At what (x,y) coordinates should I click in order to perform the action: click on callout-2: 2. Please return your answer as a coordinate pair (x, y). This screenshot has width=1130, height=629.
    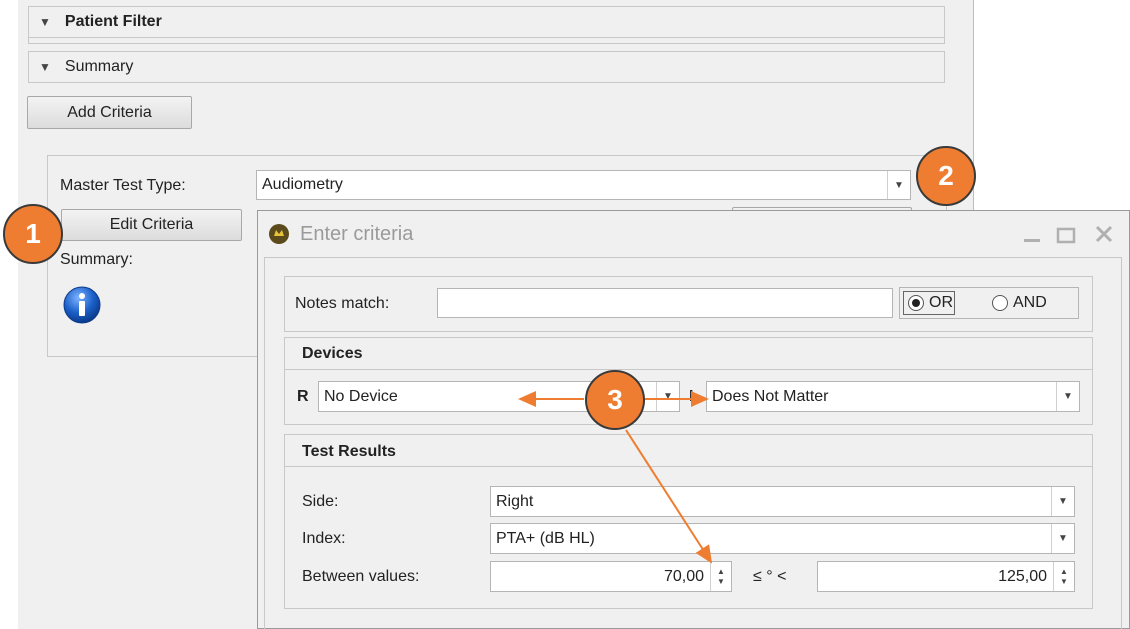
    Looking at the image, I should click on (946, 176).